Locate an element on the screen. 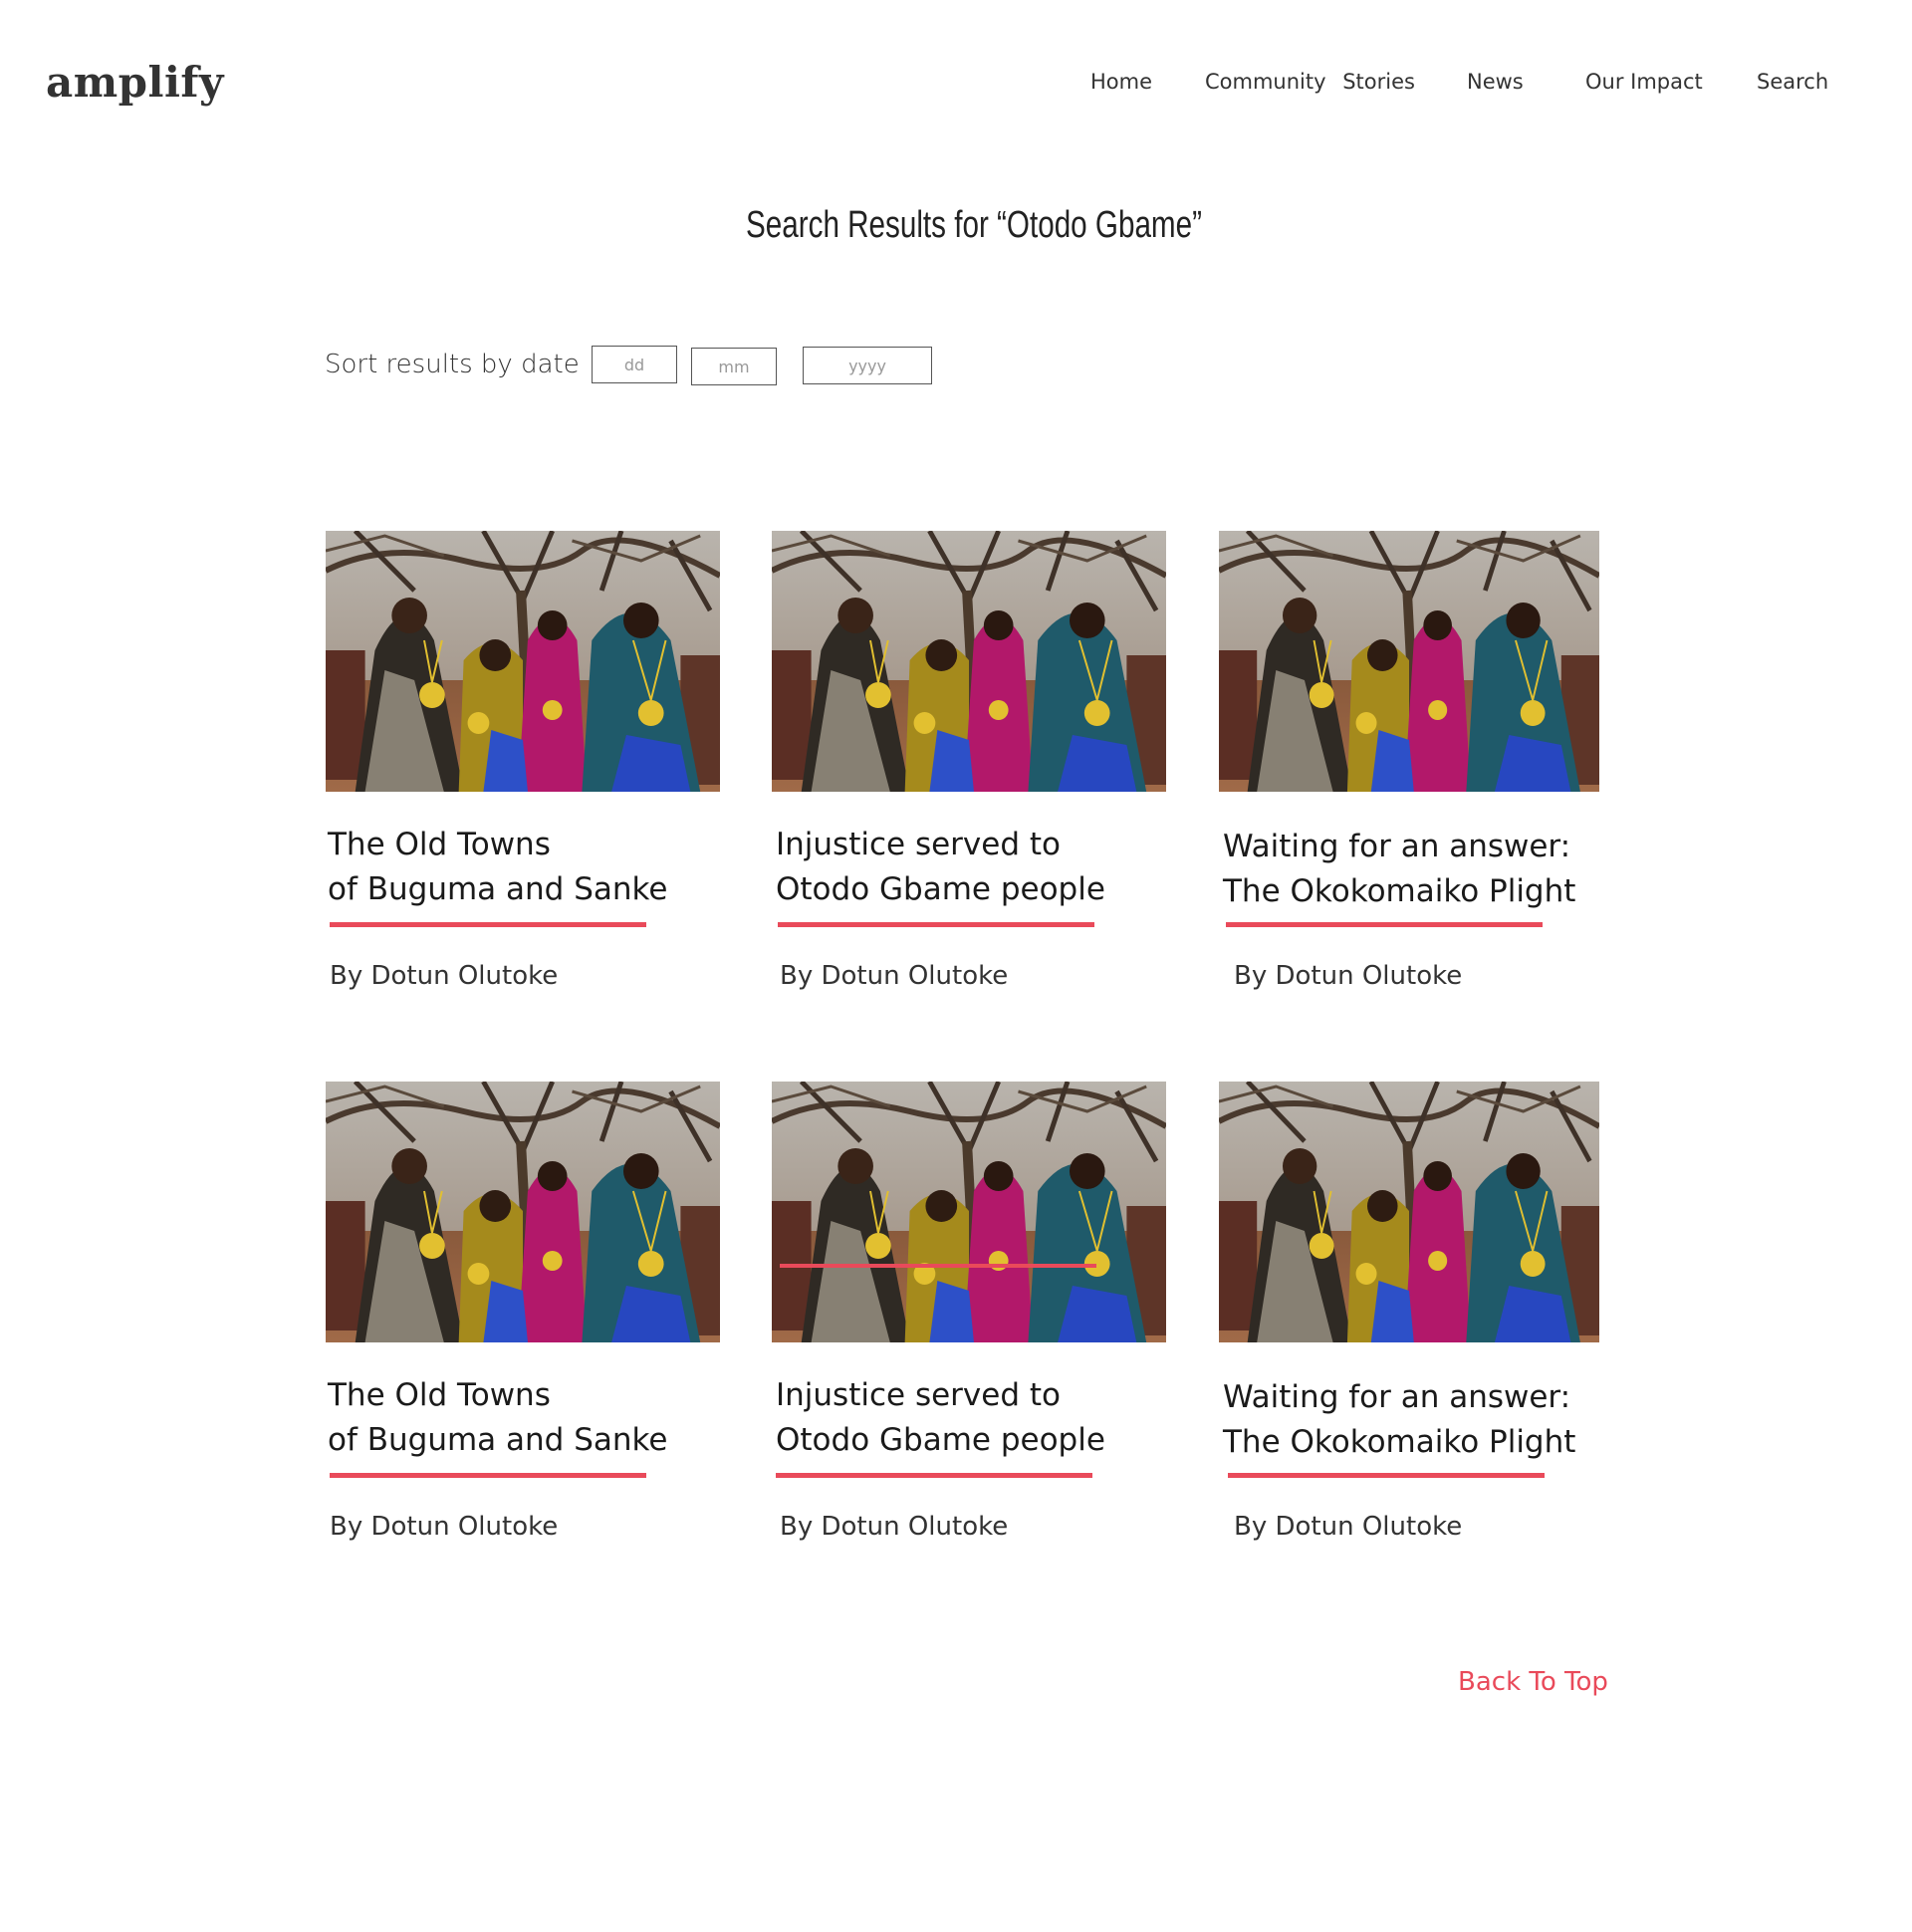  day-input is located at coordinates (634, 365).